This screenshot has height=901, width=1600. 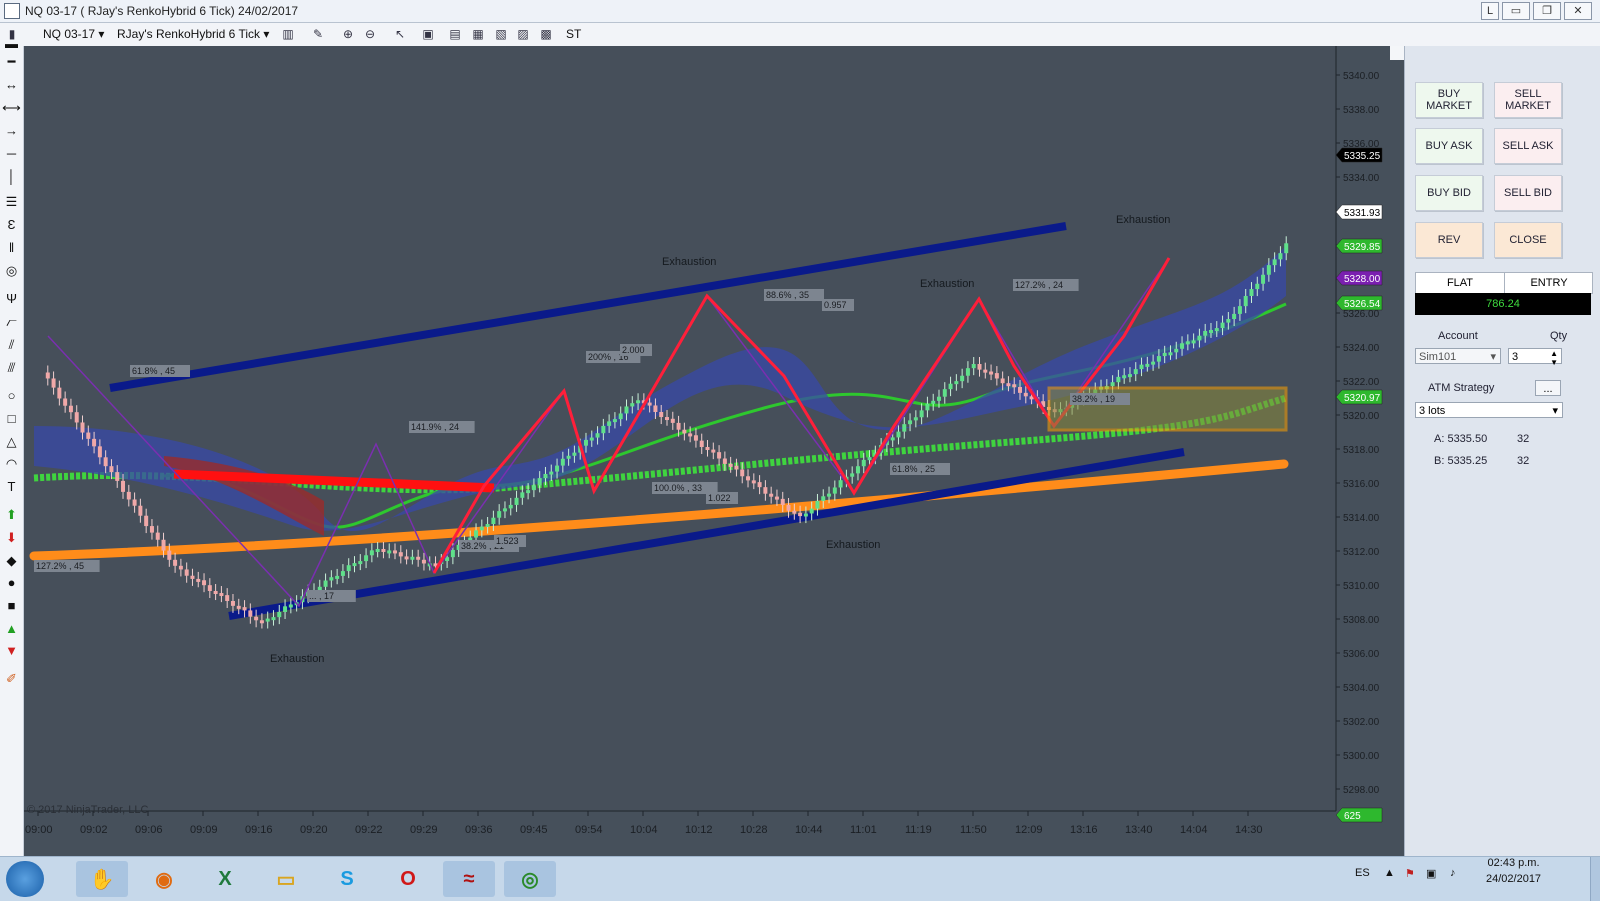 What do you see at coordinates (288, 34) in the screenshot?
I see `candle-style-icon: ▥` at bounding box center [288, 34].